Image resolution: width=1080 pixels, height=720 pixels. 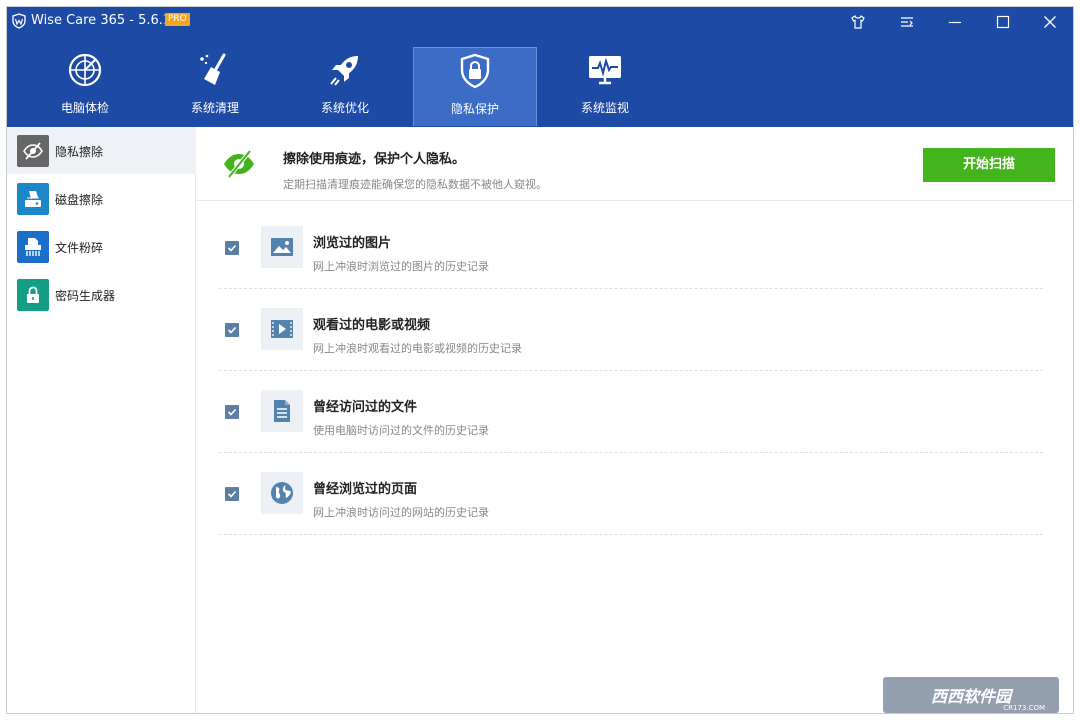 I want to click on shield-lock-icon, so click(x=475, y=71).